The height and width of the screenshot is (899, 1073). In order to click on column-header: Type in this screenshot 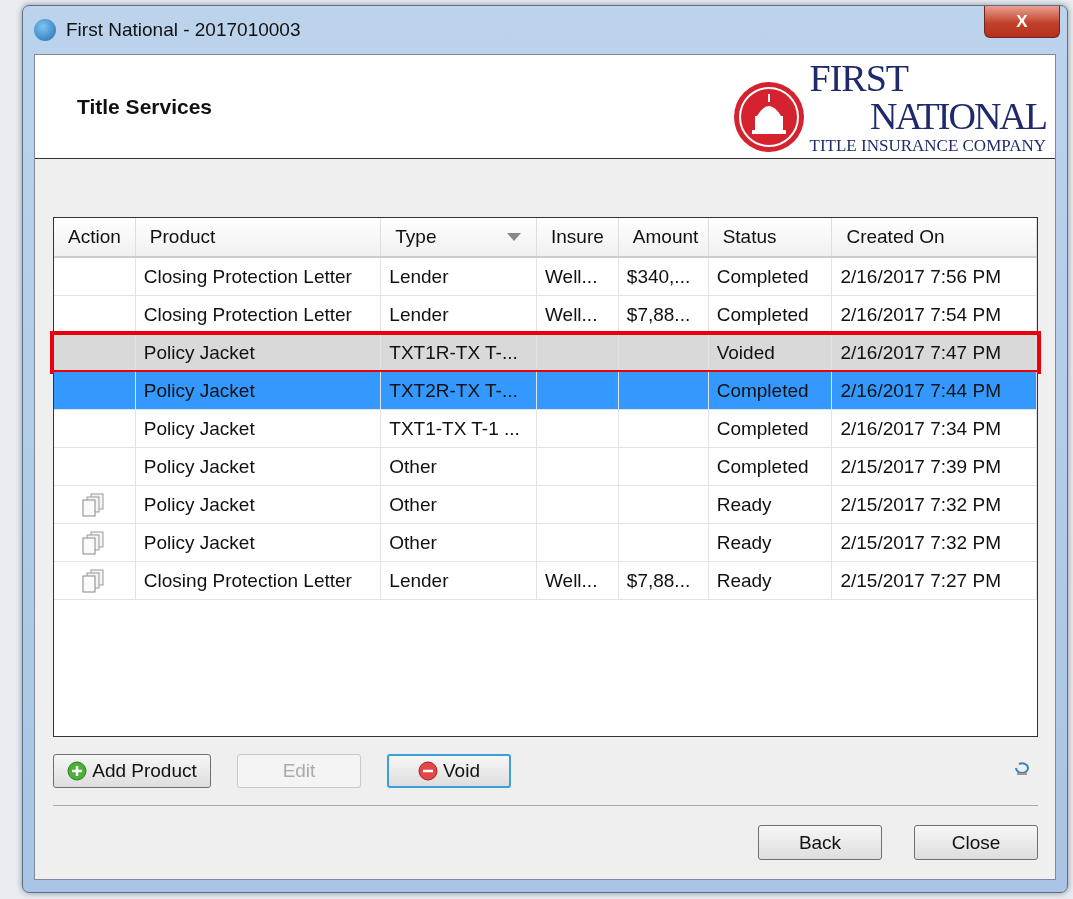, I will do `click(459, 237)`.